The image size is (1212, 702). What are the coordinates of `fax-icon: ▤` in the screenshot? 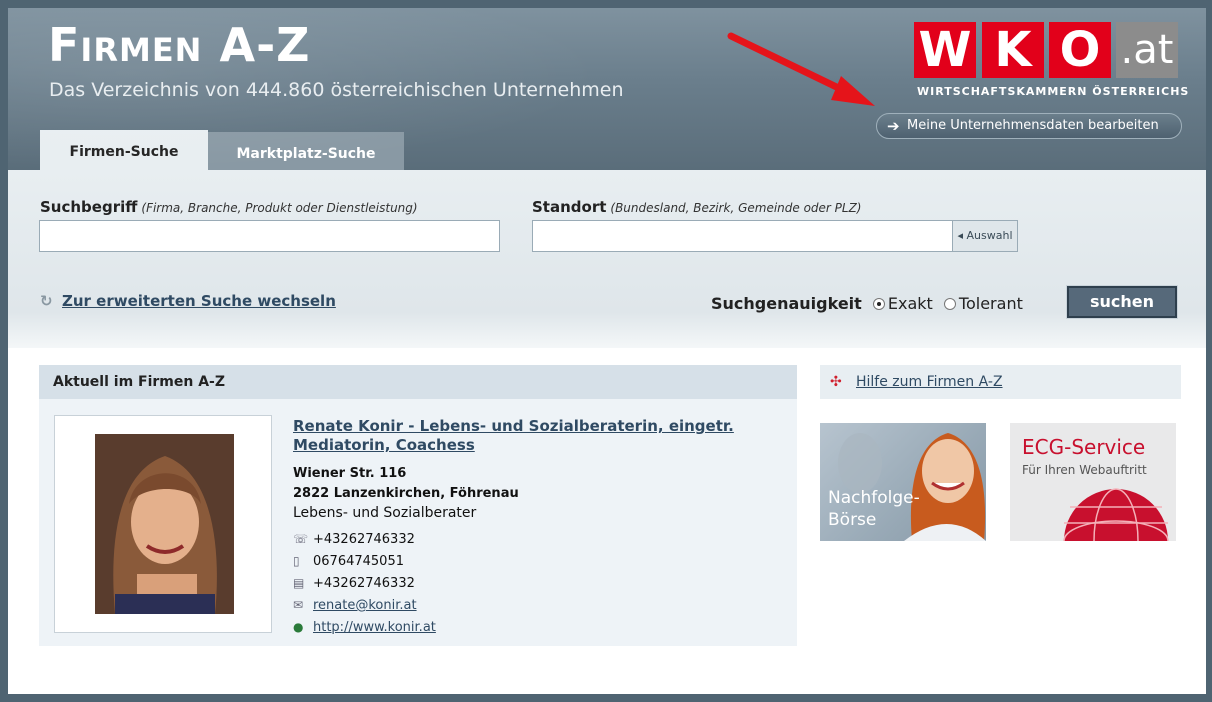 It's located at (299, 583).